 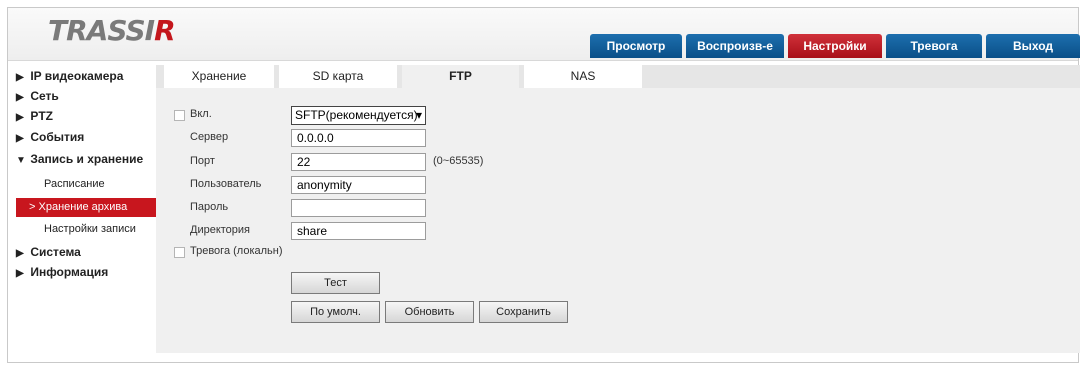 I want to click on protocol-select: SFTP(рекомендуется) ▾, so click(x=358, y=115).